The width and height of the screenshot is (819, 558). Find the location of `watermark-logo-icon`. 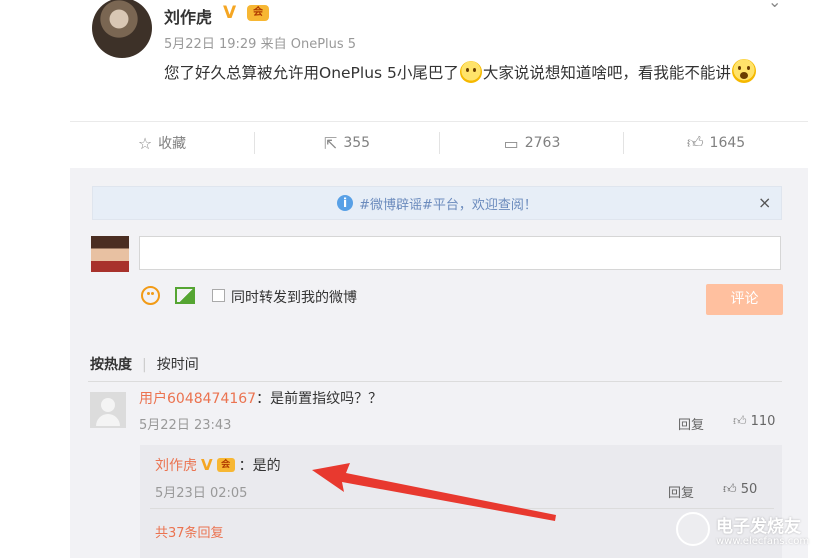

watermark-logo-icon is located at coordinates (693, 529).